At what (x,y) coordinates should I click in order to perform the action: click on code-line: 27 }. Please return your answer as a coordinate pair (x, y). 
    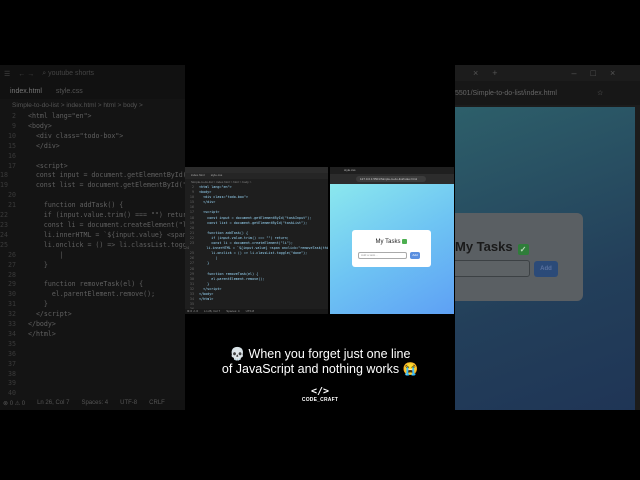
    Looking at the image, I should click on (92, 266).